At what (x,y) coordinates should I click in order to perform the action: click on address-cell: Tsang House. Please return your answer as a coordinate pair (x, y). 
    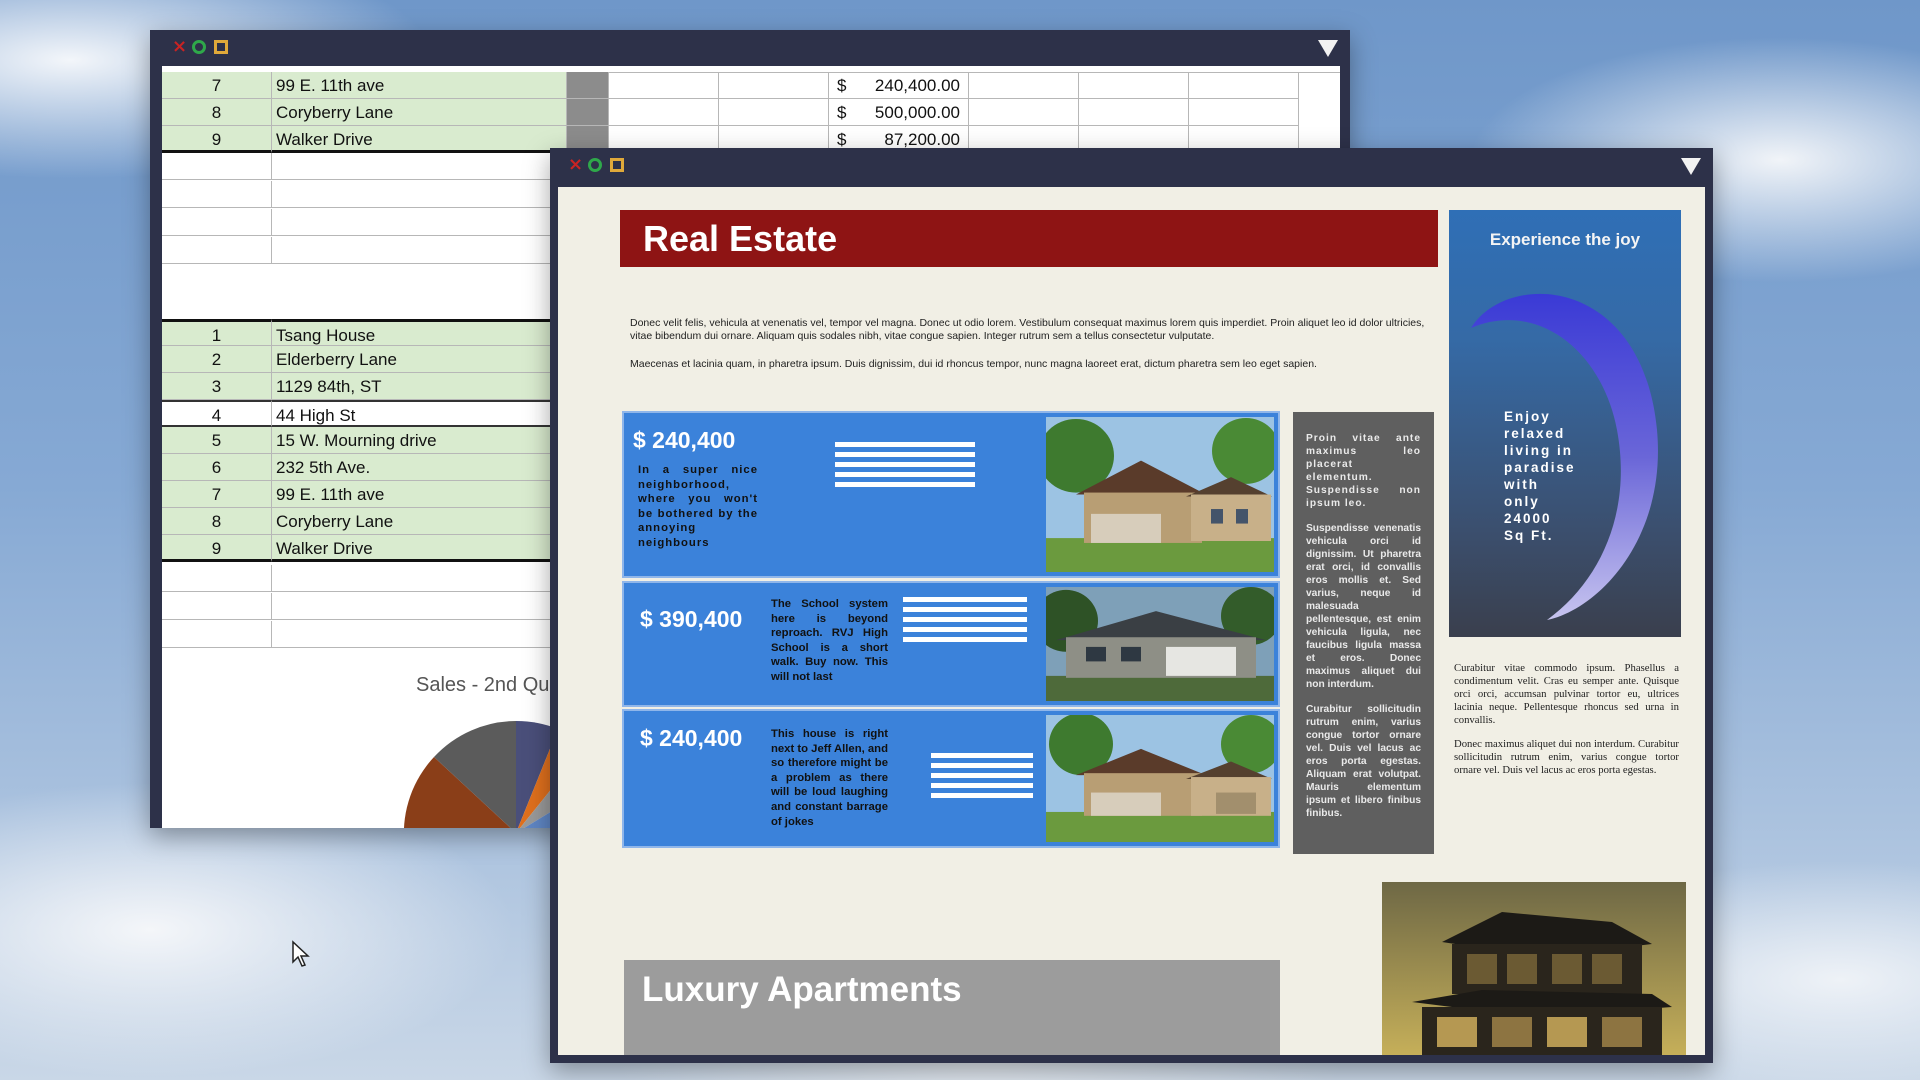
    Looking at the image, I should click on (419, 332).